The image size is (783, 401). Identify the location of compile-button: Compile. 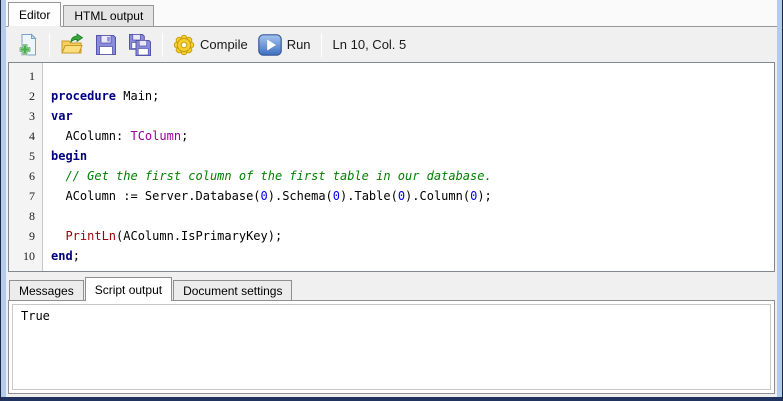
(210, 45).